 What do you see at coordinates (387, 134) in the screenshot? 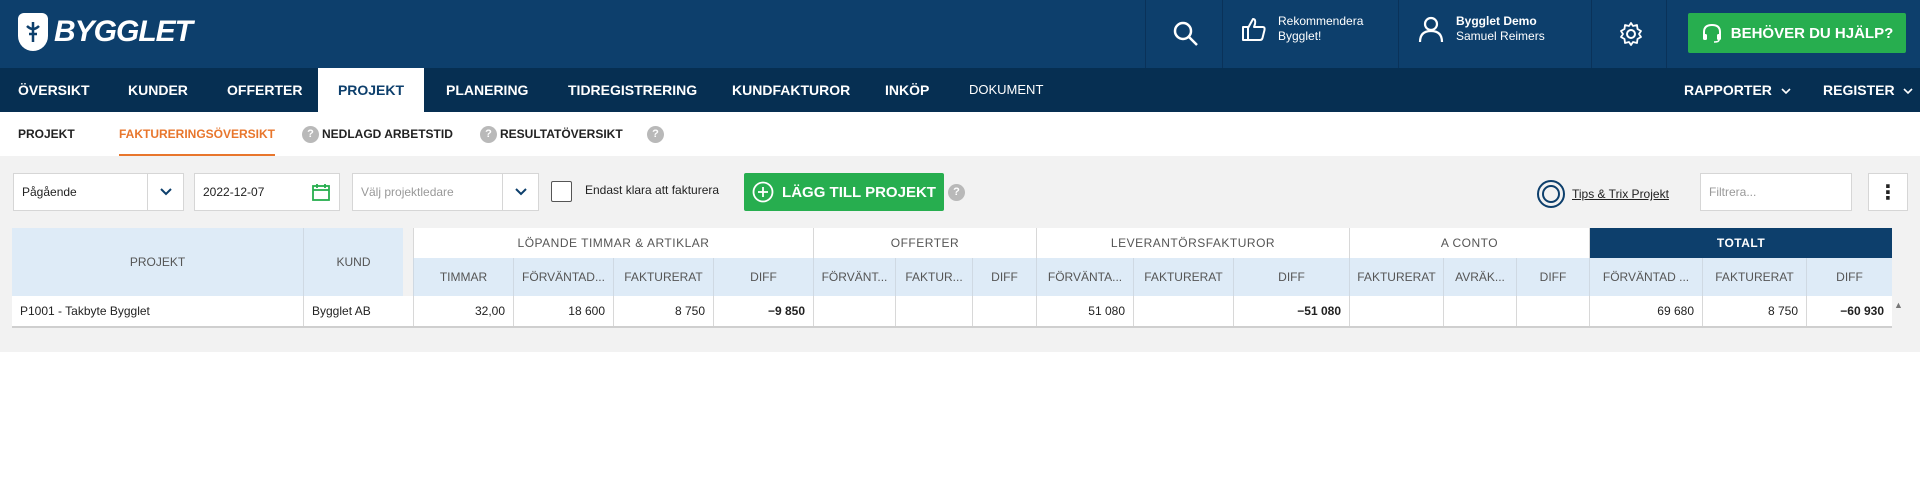
I see `subnav-nedlagd-arbetstid: NEDLAGD ARBETSTID` at bounding box center [387, 134].